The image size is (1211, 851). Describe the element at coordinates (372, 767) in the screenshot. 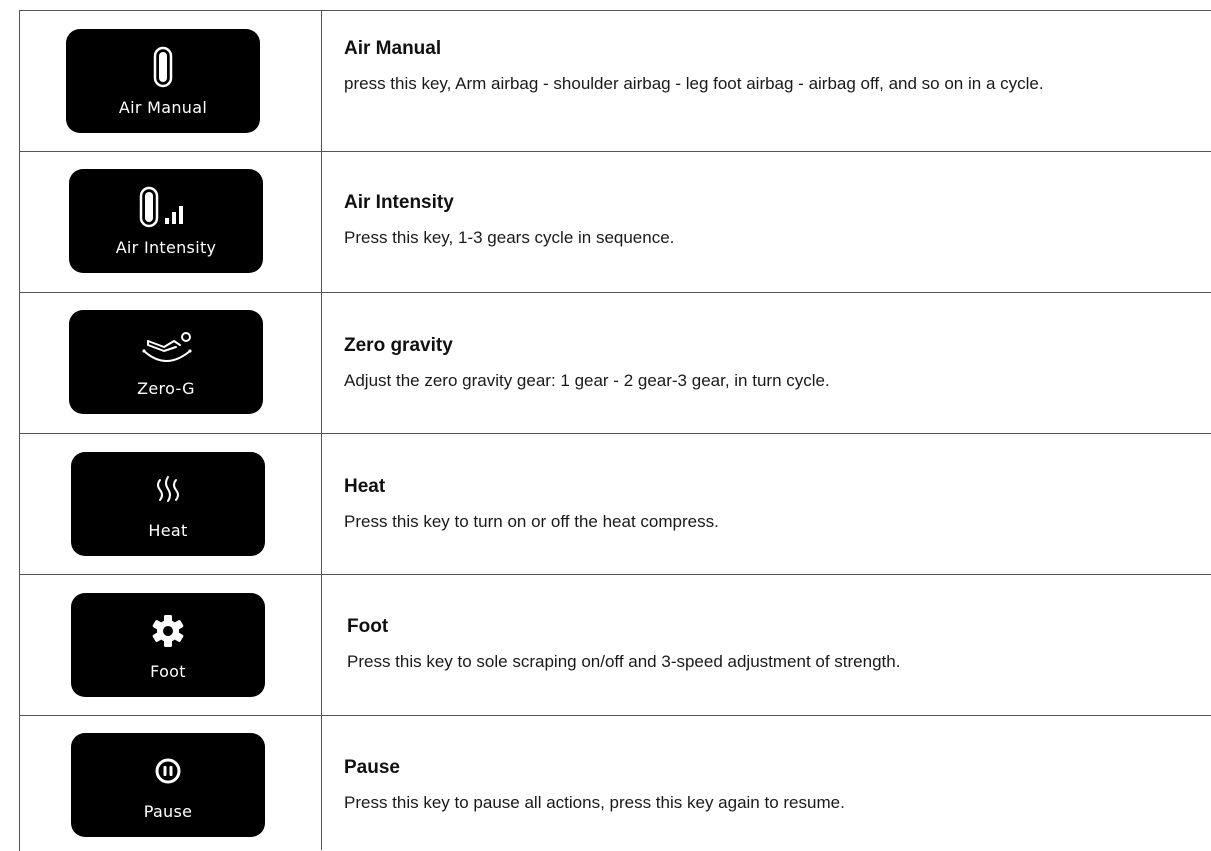

I see `description-title: Pause` at that location.